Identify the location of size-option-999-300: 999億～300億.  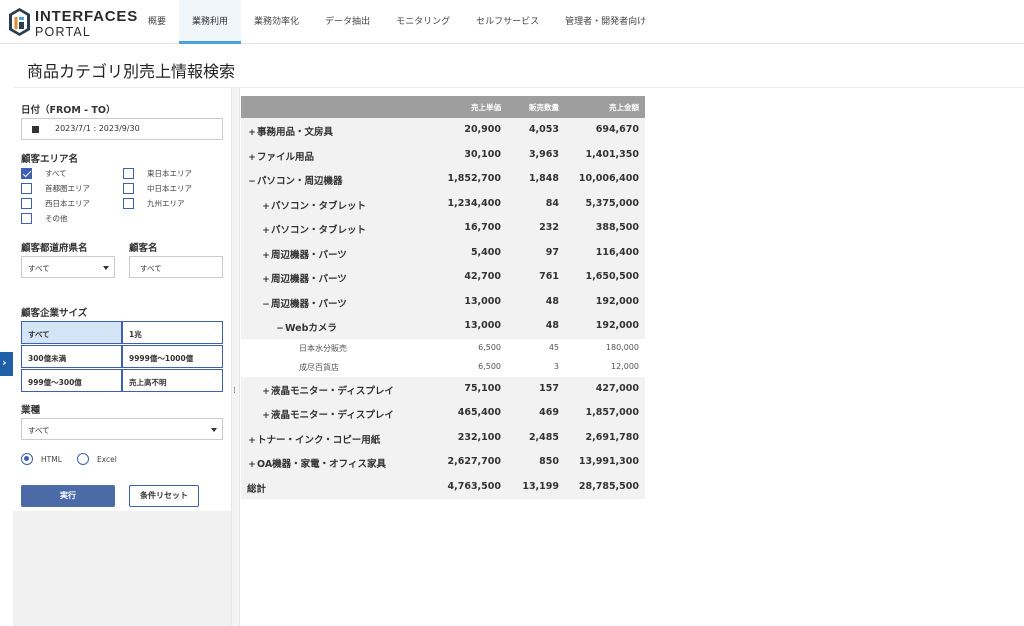
(71, 380).